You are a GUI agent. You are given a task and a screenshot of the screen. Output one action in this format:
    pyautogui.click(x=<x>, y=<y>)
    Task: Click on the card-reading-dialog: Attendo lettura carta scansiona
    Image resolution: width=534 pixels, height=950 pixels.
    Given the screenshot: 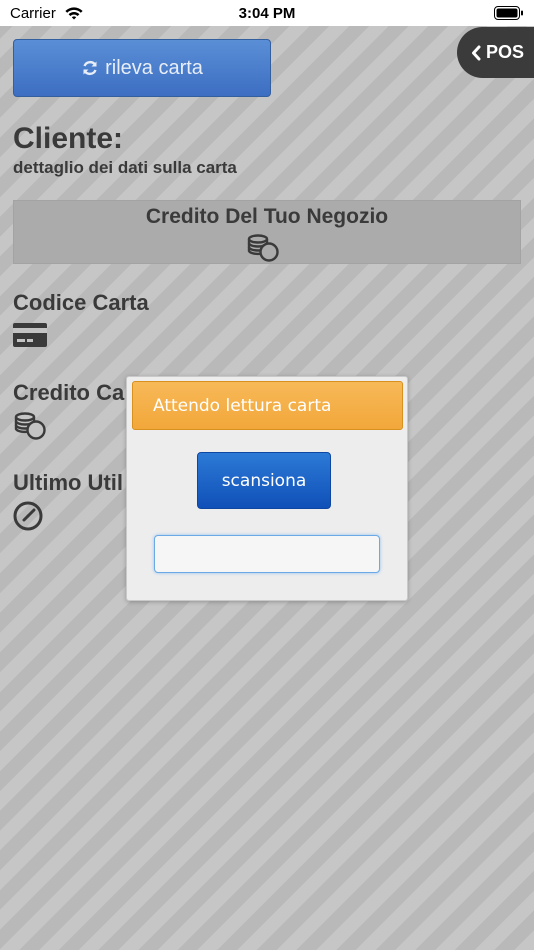 What is the action you would take?
    pyautogui.click(x=267, y=488)
    